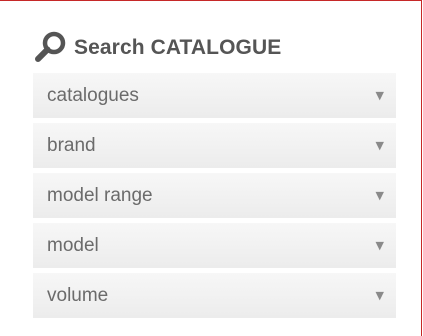  I want to click on filter-label: volume, so click(78, 295).